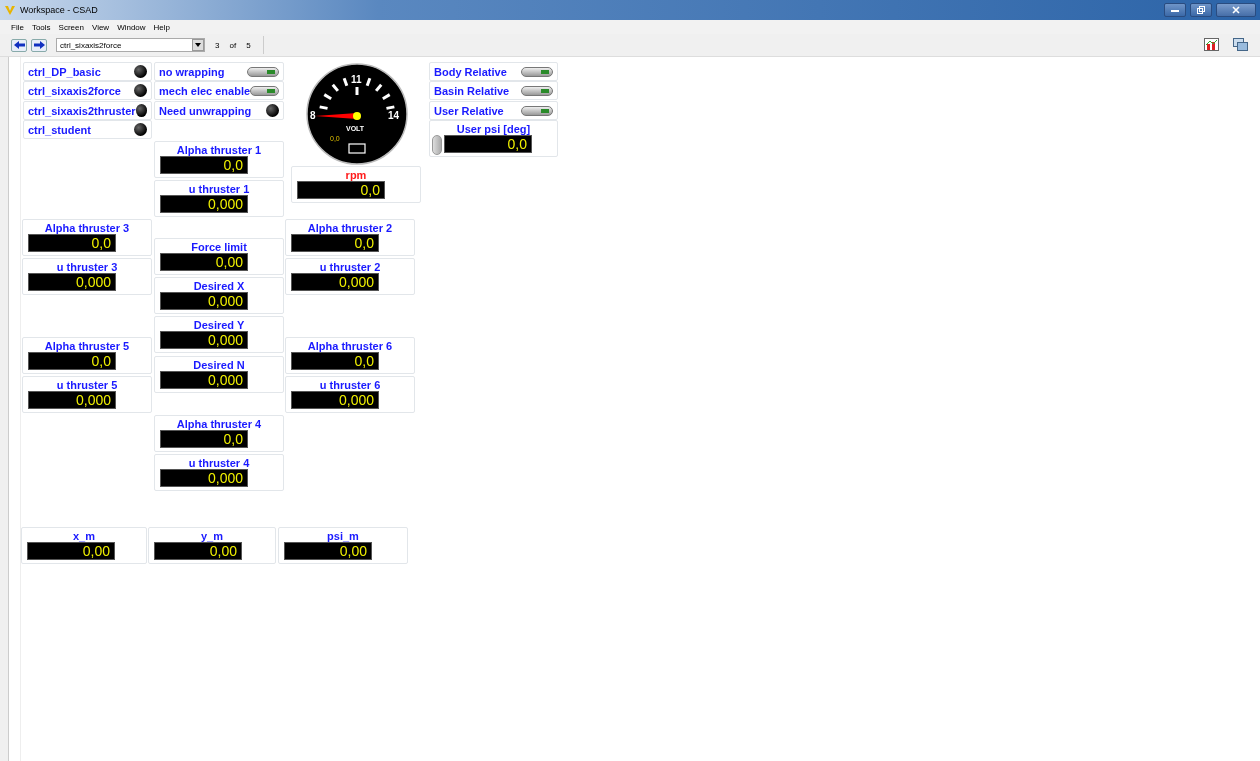 The width and height of the screenshot is (1260, 761). I want to click on display-label: Desired X, so click(219, 286).